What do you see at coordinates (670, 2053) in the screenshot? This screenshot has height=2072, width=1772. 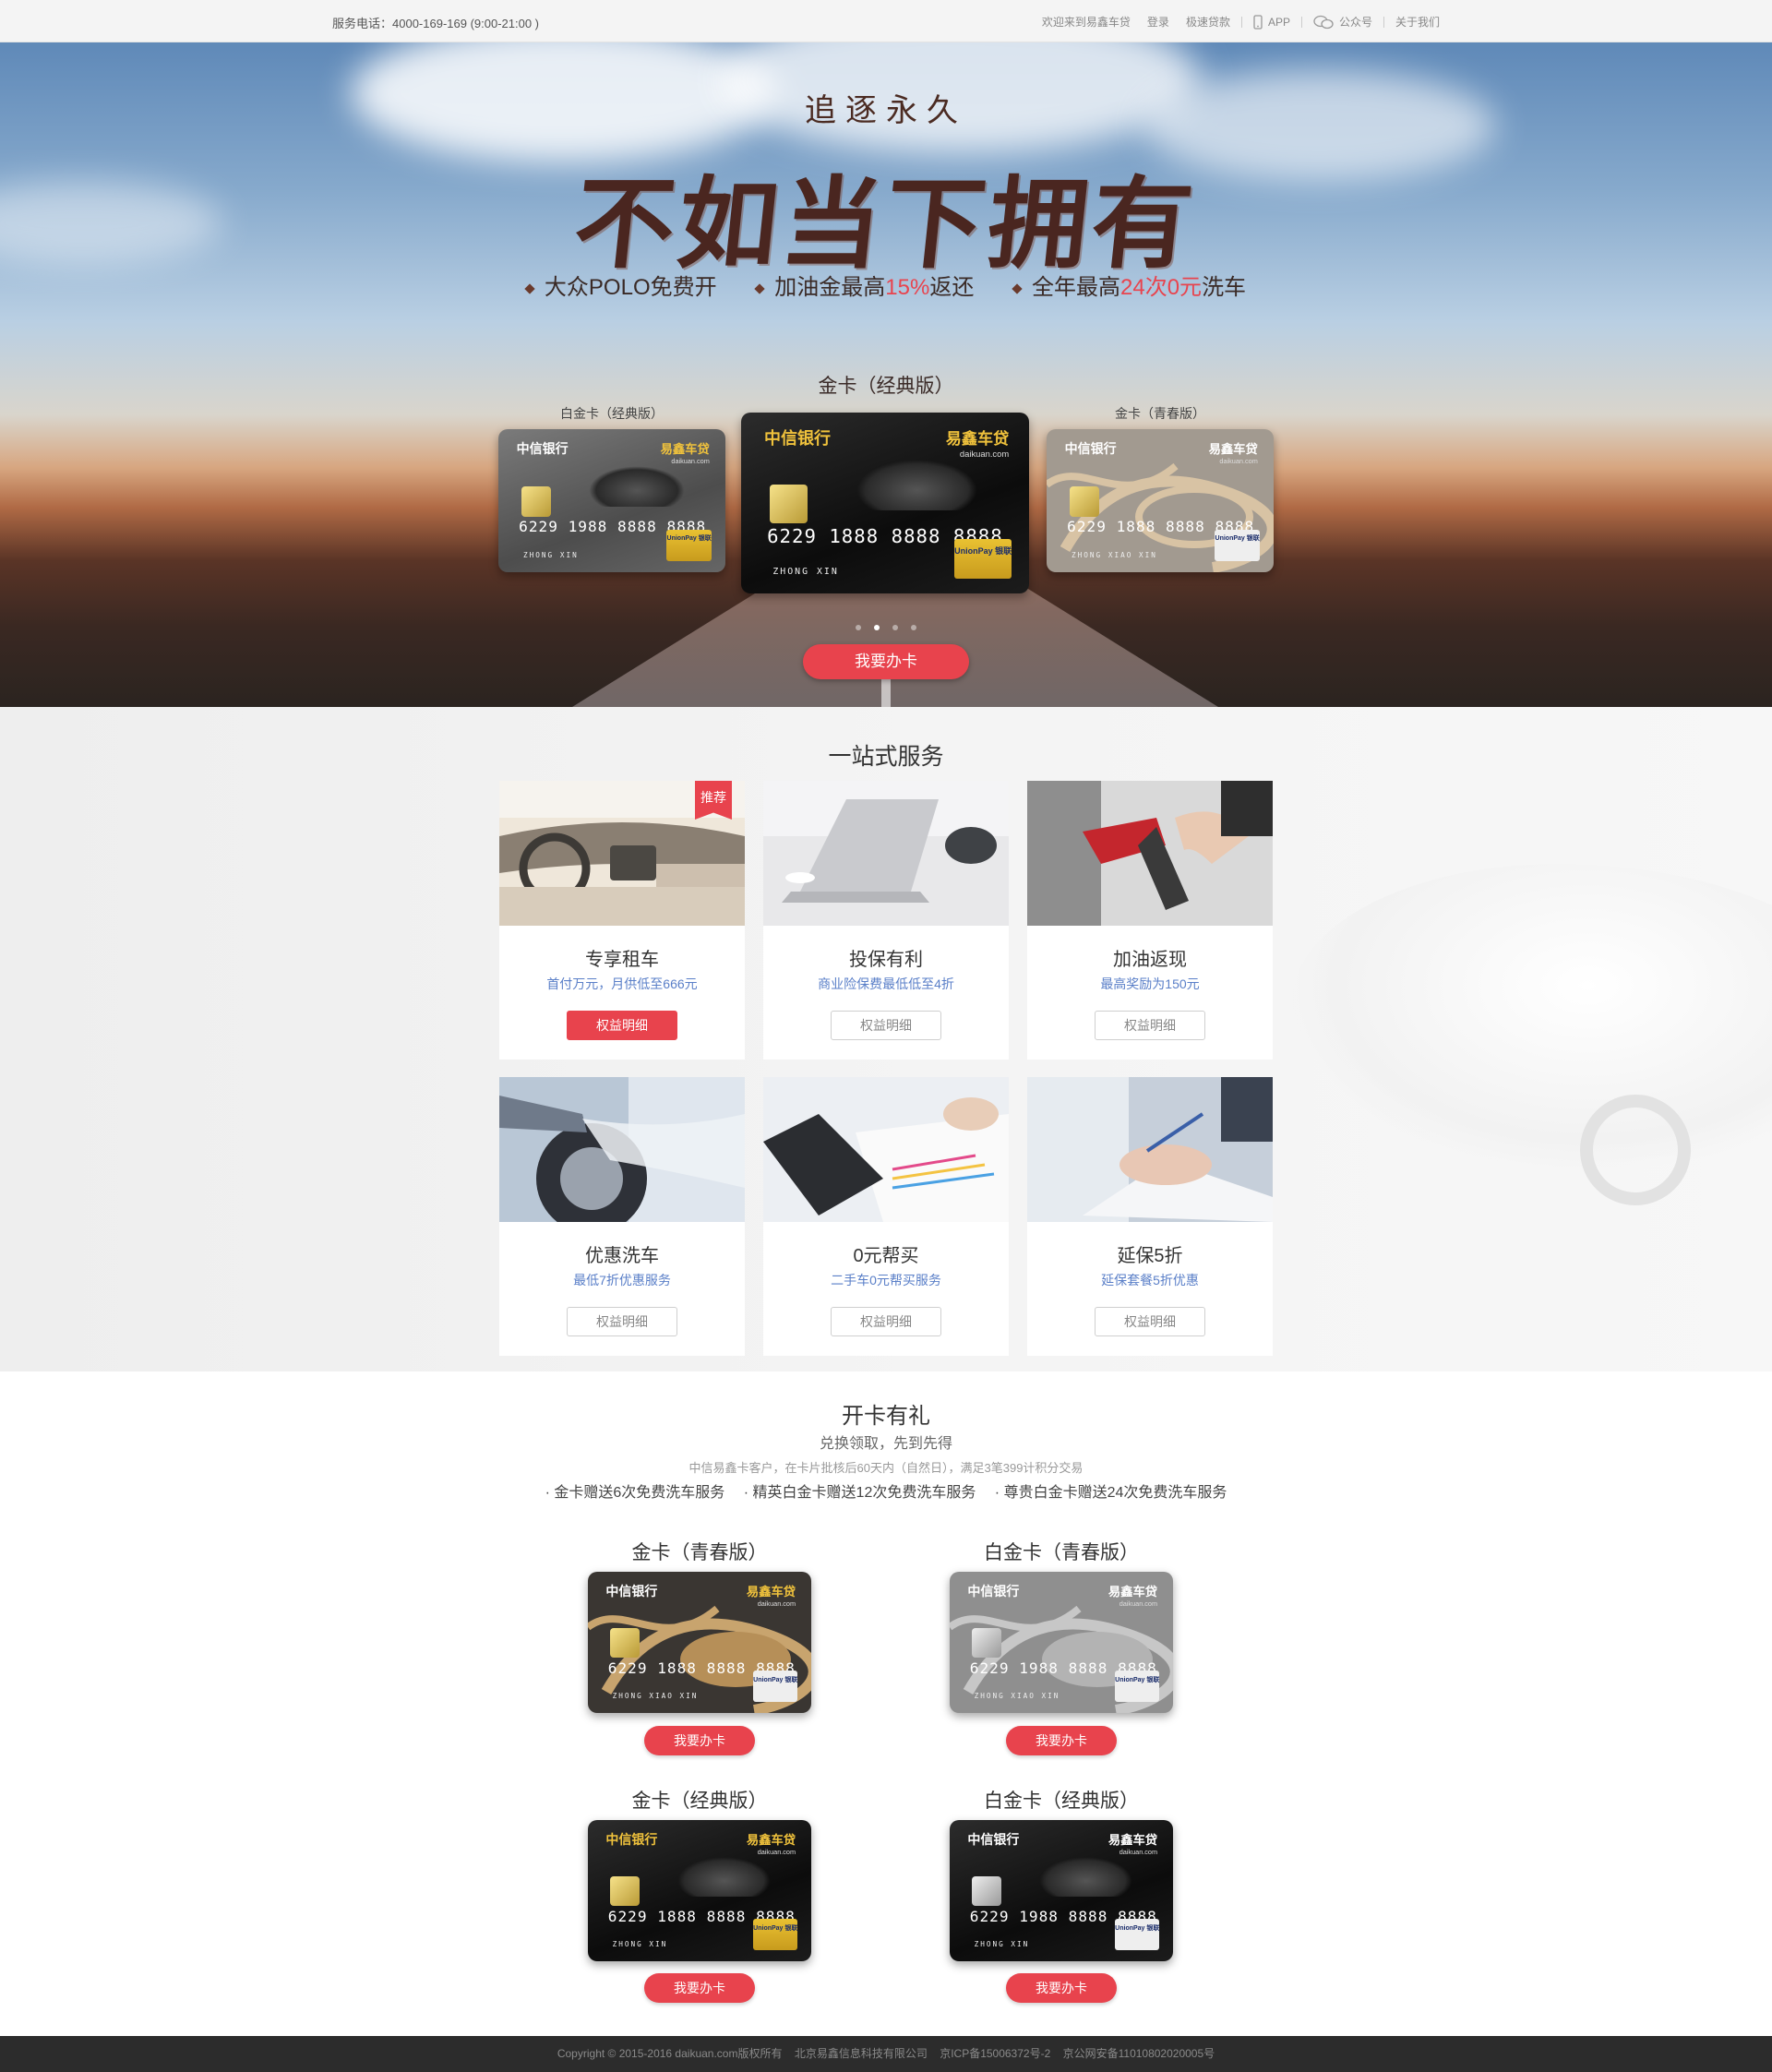 I see `copyright-text: Copyright © 2015-2016 daikuan.com版权所有` at bounding box center [670, 2053].